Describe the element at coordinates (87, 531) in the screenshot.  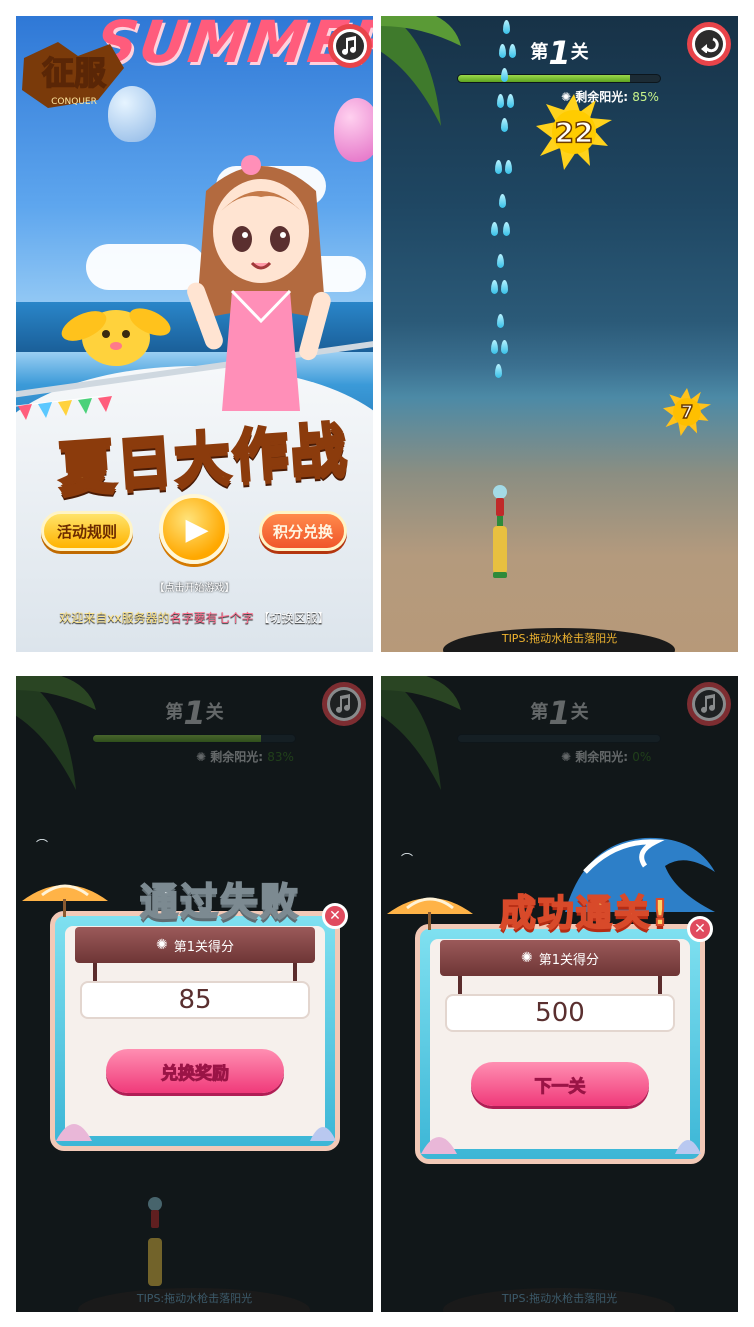
I see `rules-button: 活动规则` at that location.